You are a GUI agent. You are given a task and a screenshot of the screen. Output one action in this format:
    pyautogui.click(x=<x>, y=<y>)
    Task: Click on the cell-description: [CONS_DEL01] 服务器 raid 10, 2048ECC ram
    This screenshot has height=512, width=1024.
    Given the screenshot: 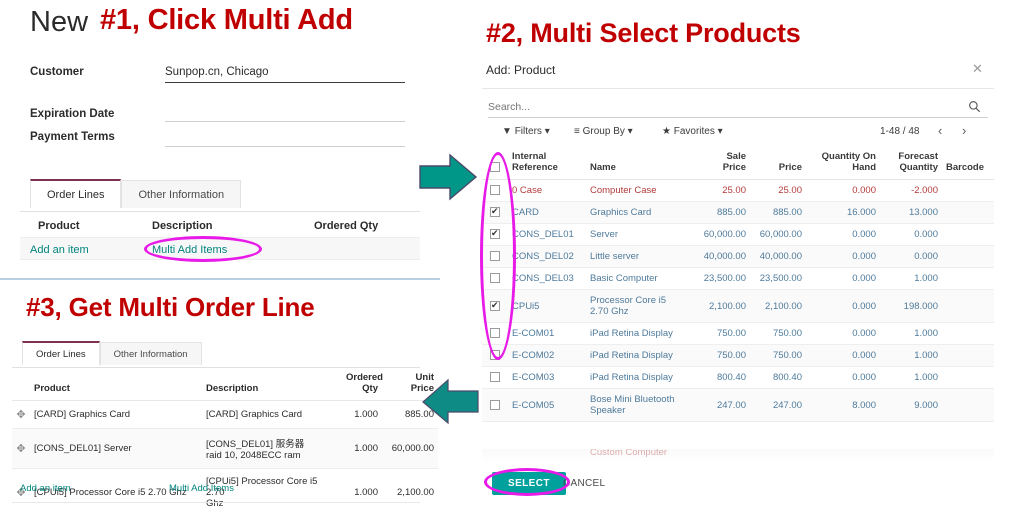 What is the action you would take?
    pyautogui.click(x=272, y=448)
    